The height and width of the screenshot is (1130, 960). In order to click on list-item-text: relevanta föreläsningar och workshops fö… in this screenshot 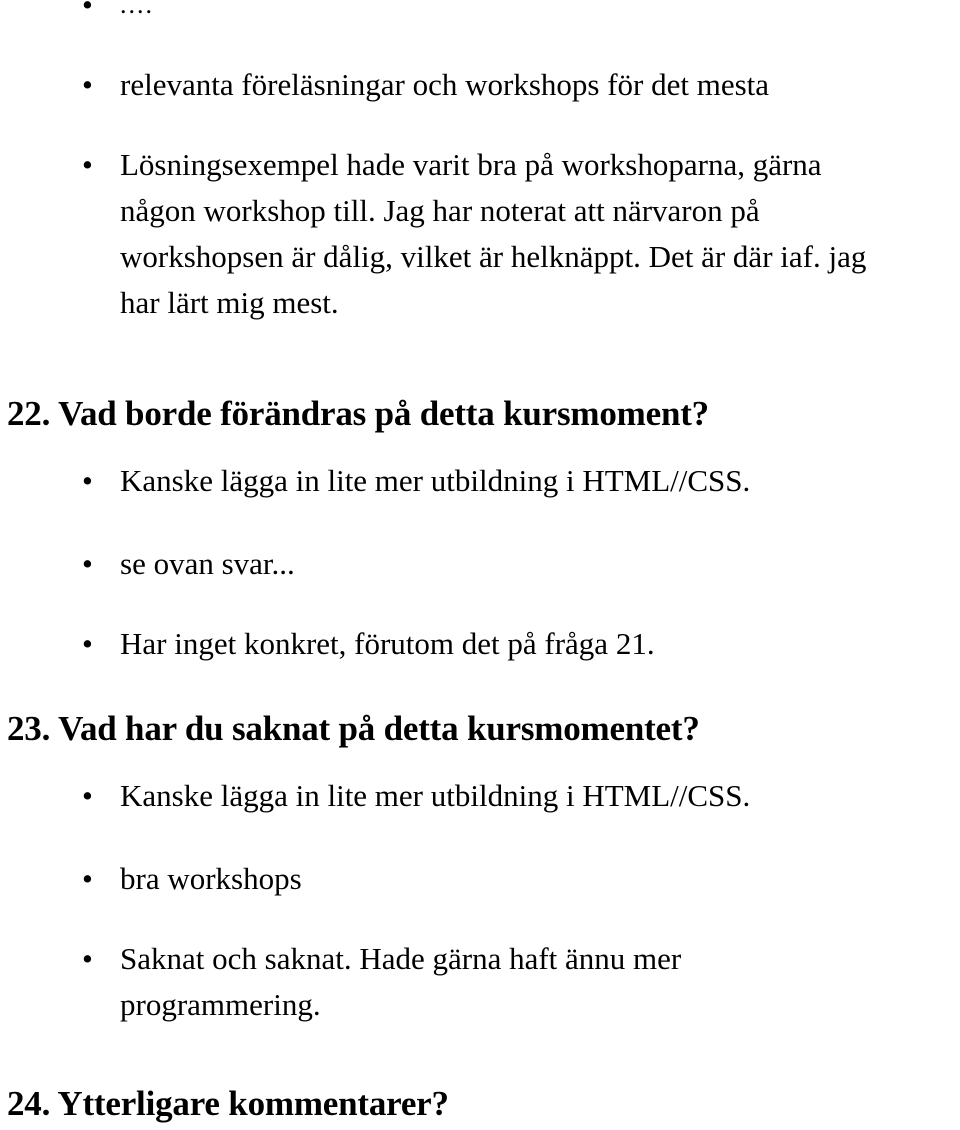, I will do `click(445, 84)`.